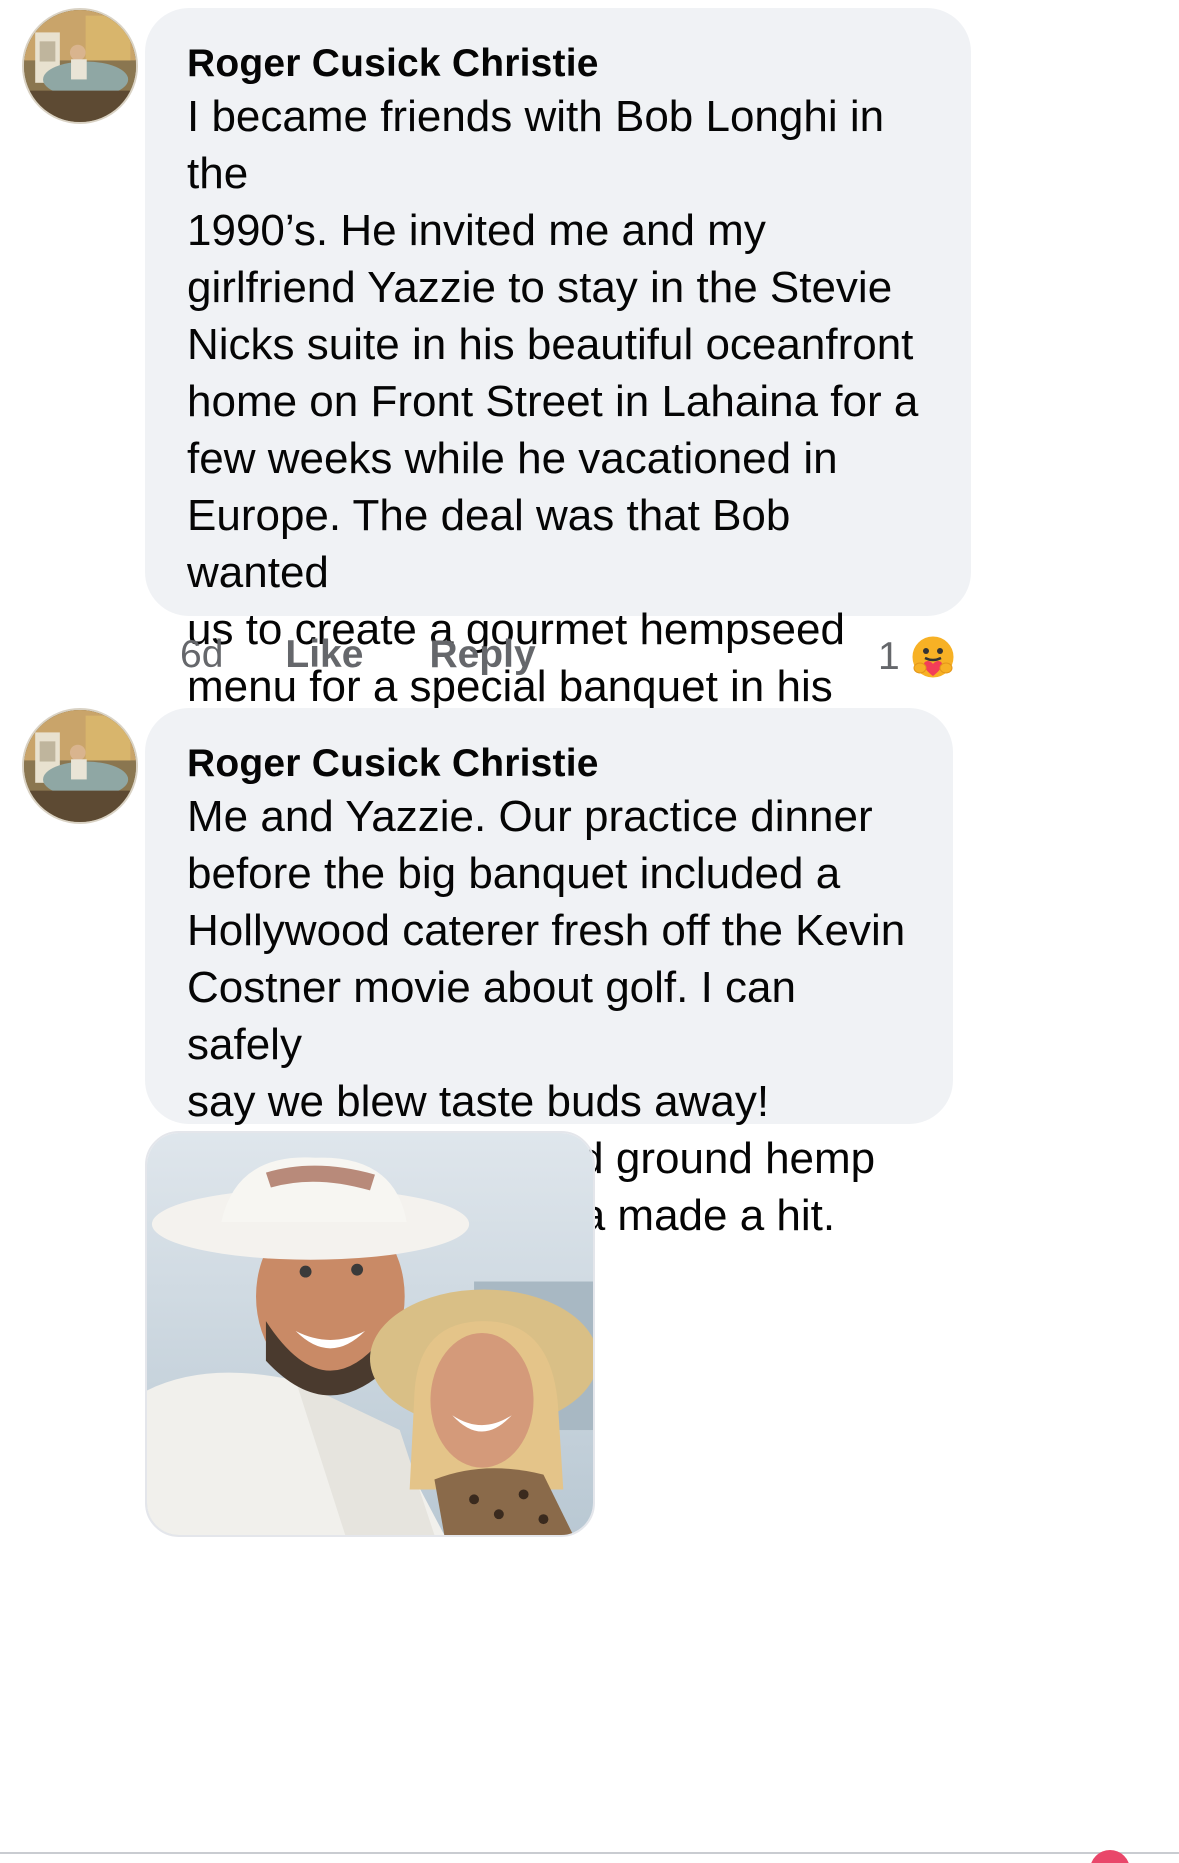 This screenshot has height=1863, width=1179. What do you see at coordinates (889, 656) in the screenshot?
I see `reaction-count: 1` at bounding box center [889, 656].